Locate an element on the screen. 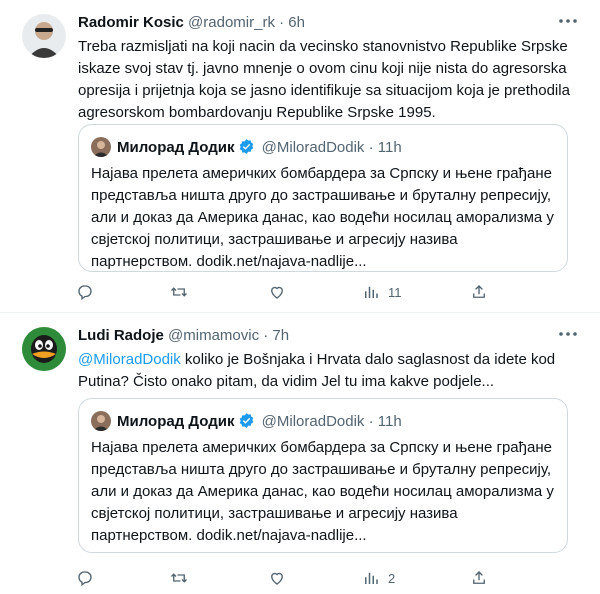 This screenshot has width=600, height=594. views-button: 11 is located at coordinates (382, 292).